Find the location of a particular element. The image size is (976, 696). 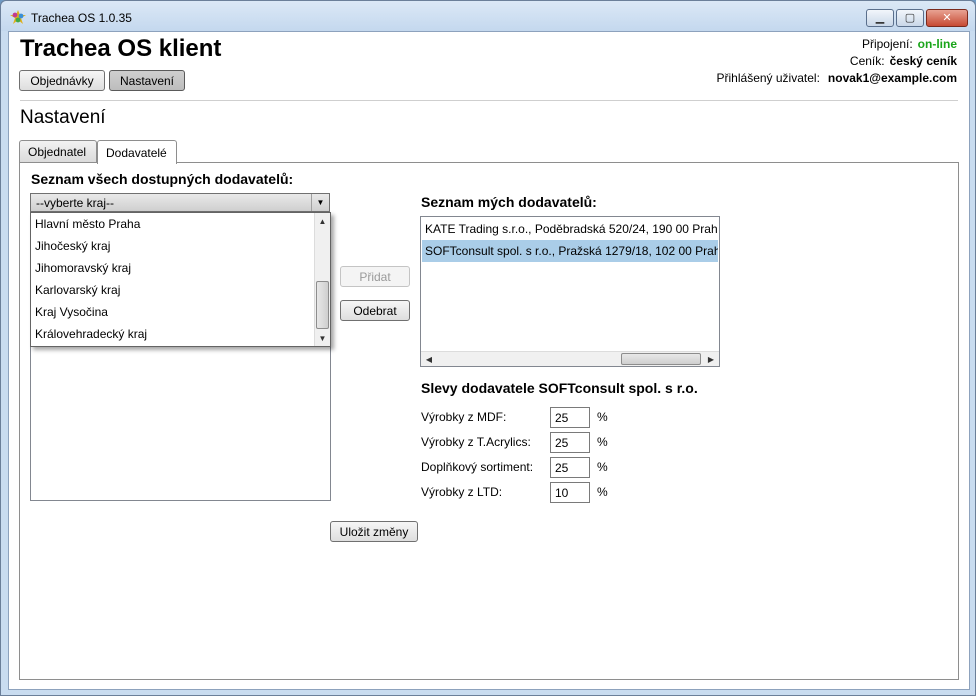

save-changes-button: Uložit změny is located at coordinates (374, 531).